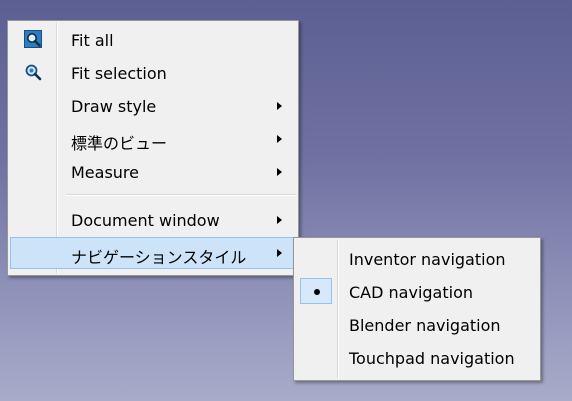  What do you see at coordinates (105, 172) in the screenshot?
I see `menu-item-label: Measure` at bounding box center [105, 172].